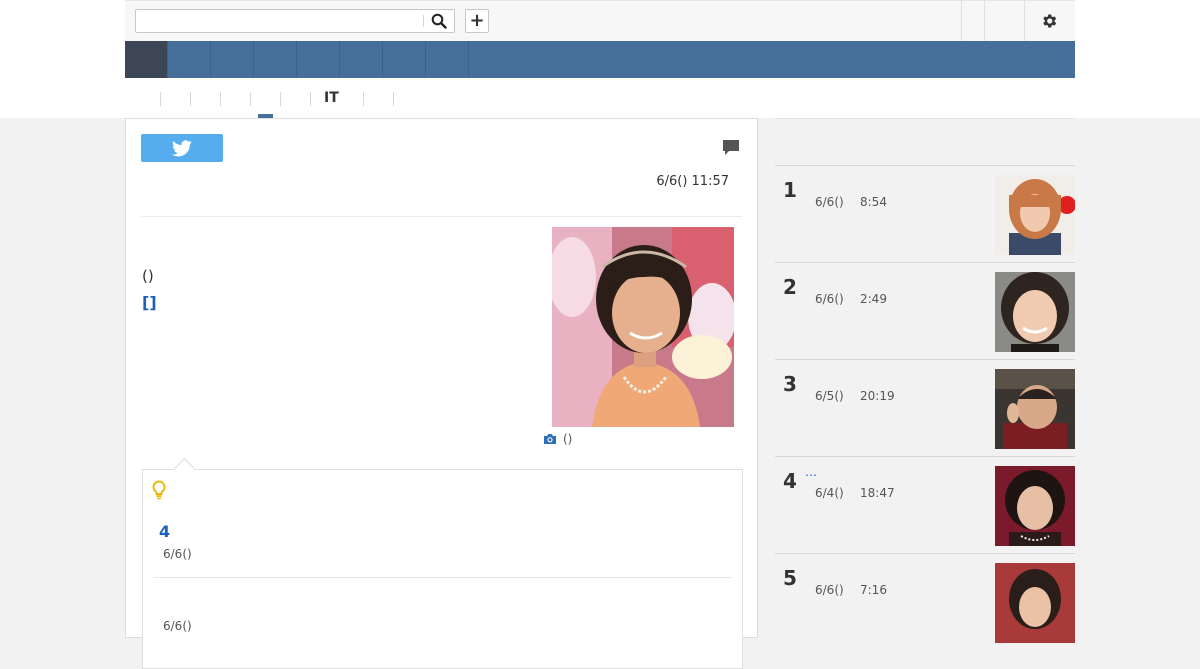  What do you see at coordinates (925, 601) in the screenshot?
I see `ranking-item: 5 6/6() 7:16` at bounding box center [925, 601].